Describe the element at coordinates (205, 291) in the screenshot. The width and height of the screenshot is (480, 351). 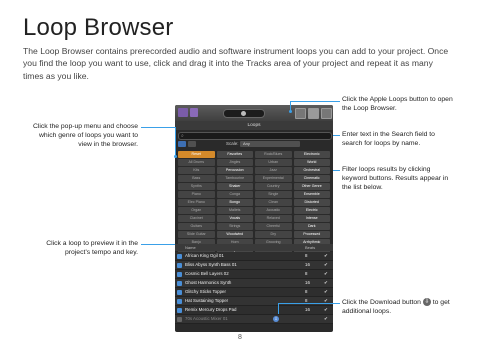
I see `loop-name: Glitchy Sticks Topper` at that location.